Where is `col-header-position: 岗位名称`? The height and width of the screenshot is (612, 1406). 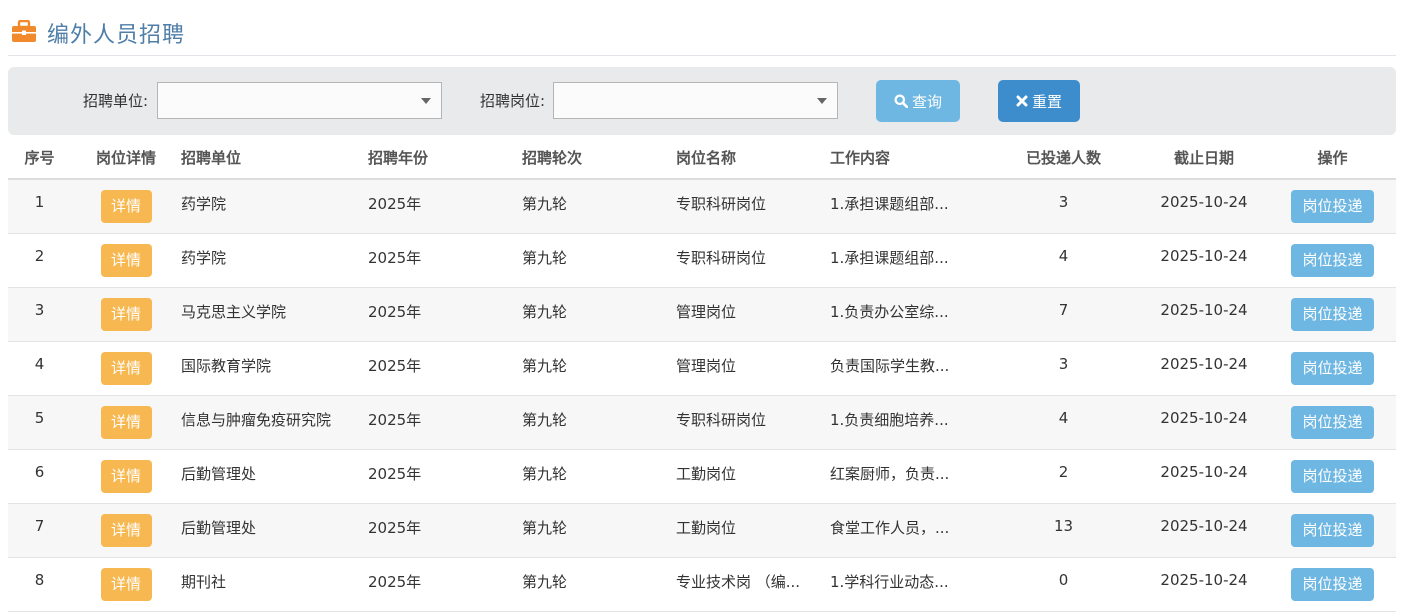
col-header-position: 岗位名称 is located at coordinates (753, 158).